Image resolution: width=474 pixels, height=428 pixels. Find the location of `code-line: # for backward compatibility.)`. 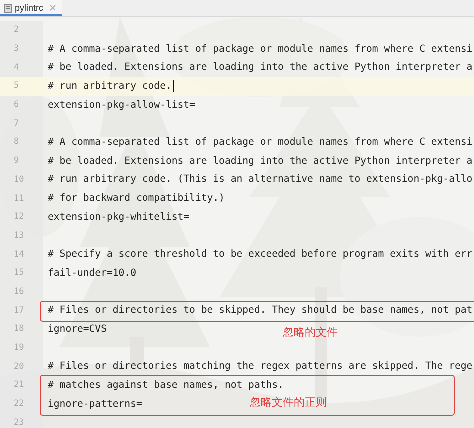

code-line: # for backward compatibility.) is located at coordinates (136, 198).